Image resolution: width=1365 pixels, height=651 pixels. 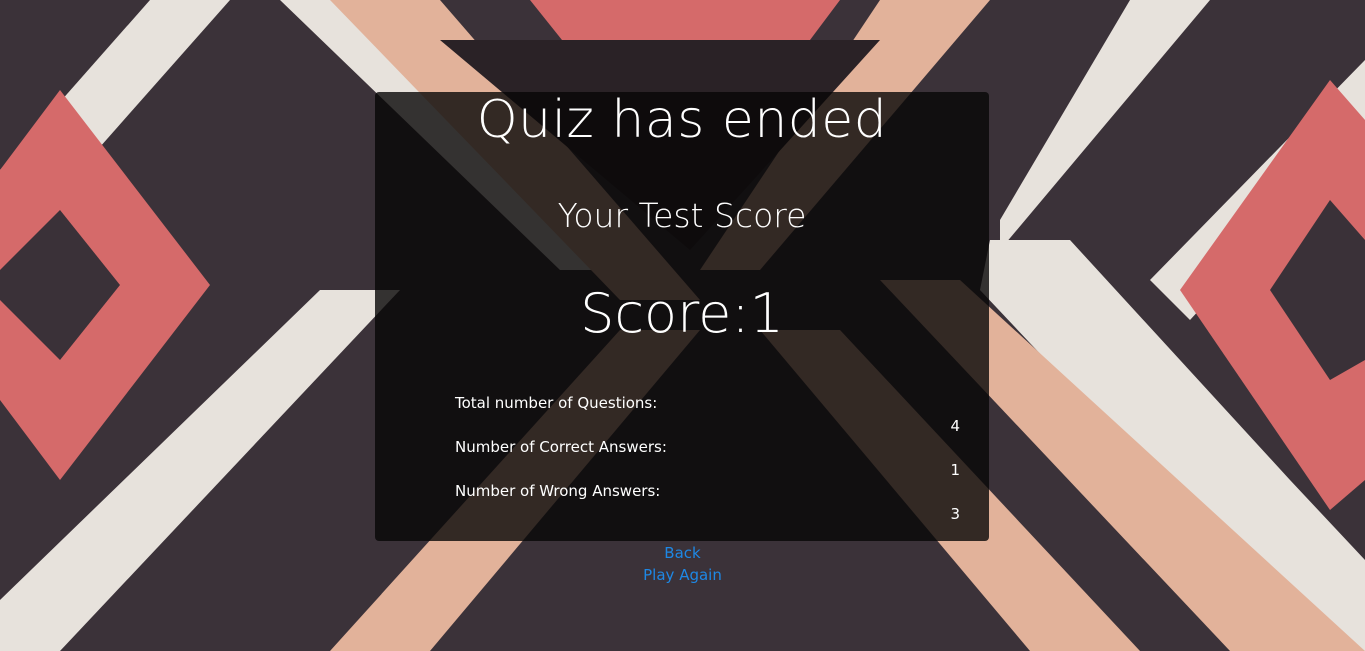 What do you see at coordinates (682, 120) in the screenshot?
I see `page-title: Quiz has ended` at bounding box center [682, 120].